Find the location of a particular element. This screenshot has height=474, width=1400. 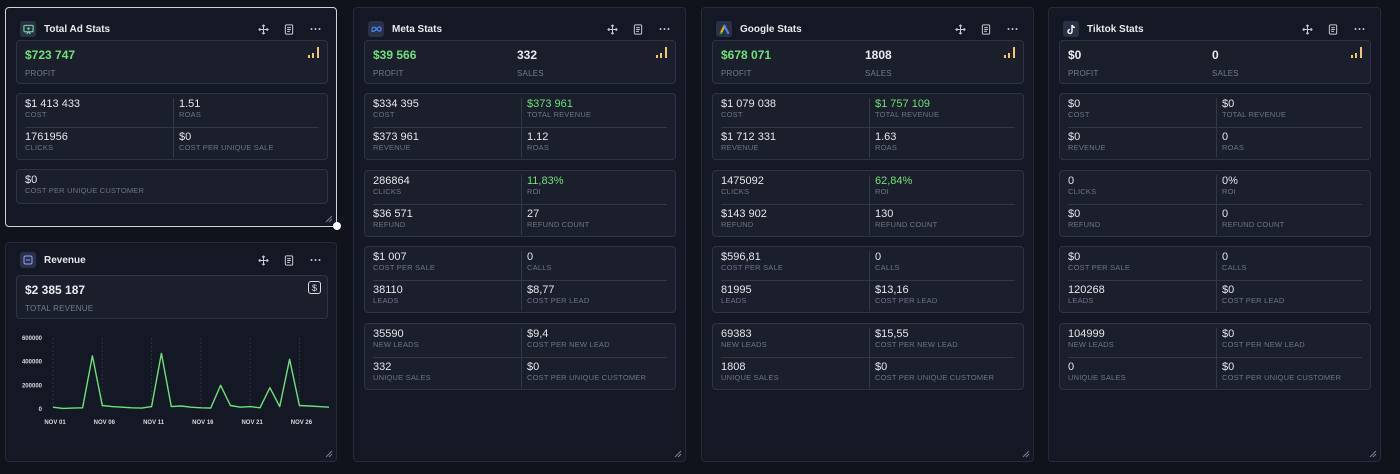

metric-label: UNIQUE SALES is located at coordinates (750, 377).